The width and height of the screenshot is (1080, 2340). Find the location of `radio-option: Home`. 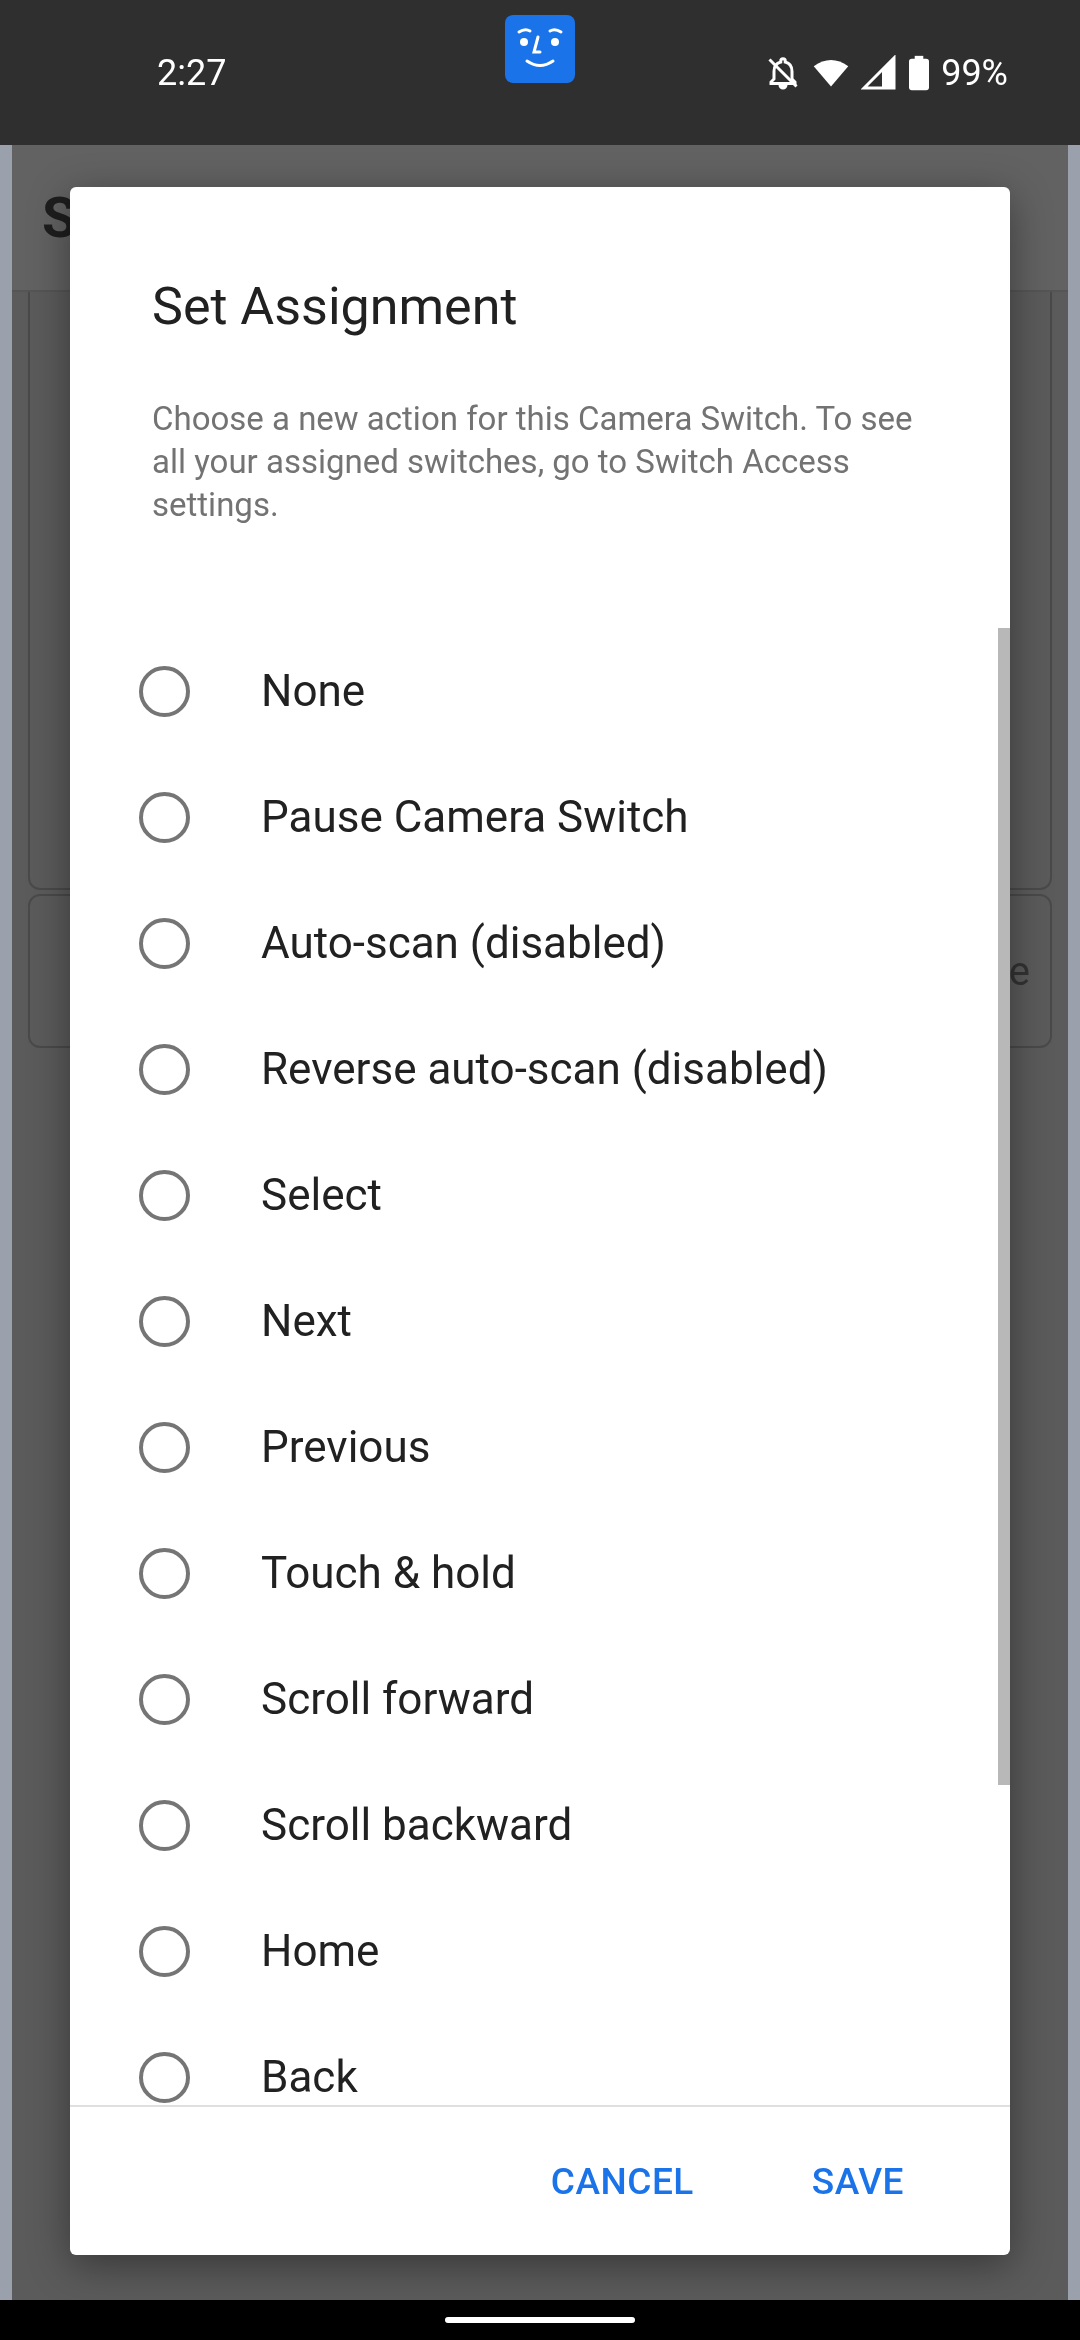

radio-option: Home is located at coordinates (540, 1951).